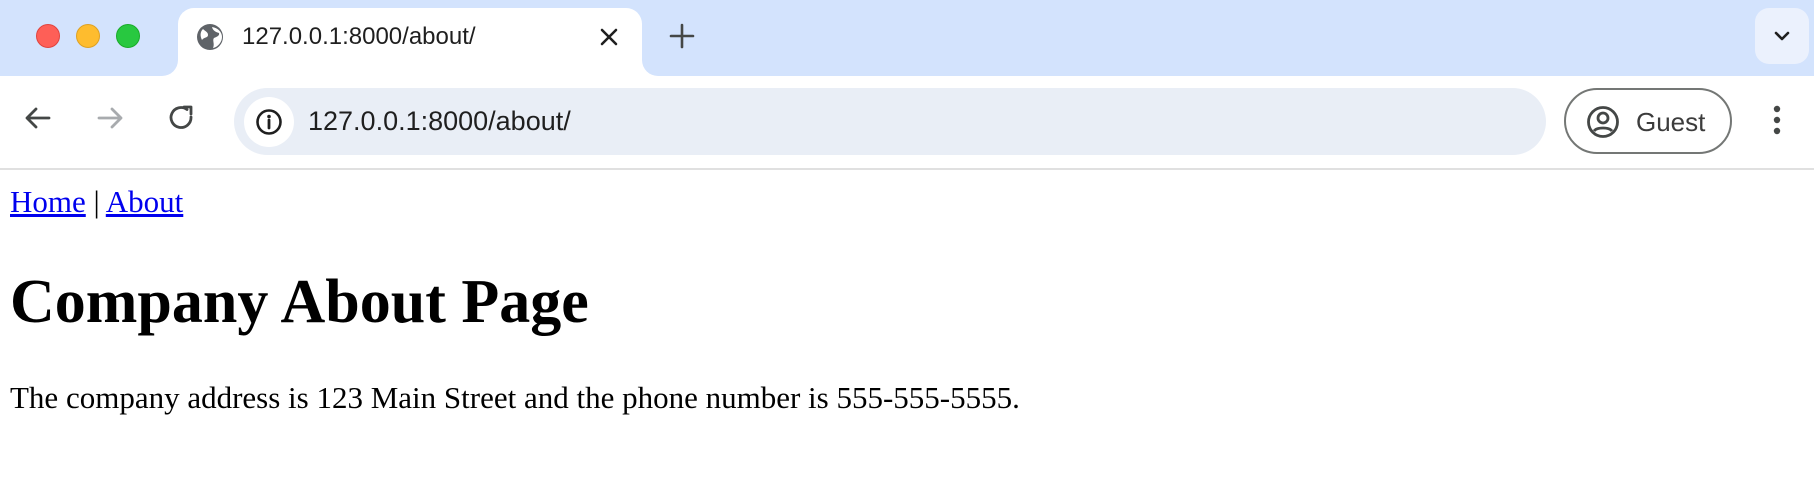  I want to click on globe-icon, so click(210, 37).